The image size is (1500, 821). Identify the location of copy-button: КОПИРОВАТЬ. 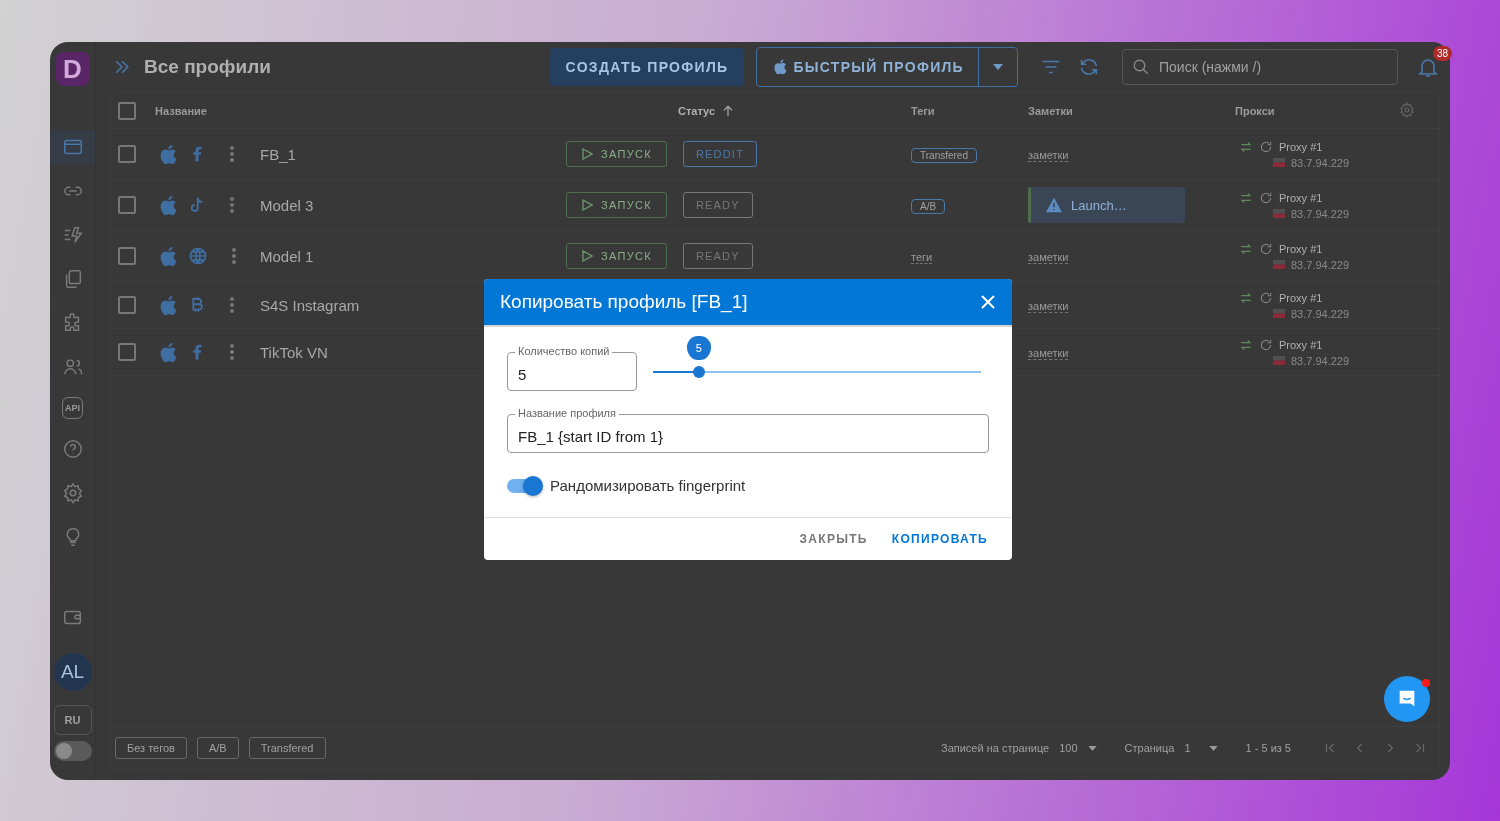
(939, 539).